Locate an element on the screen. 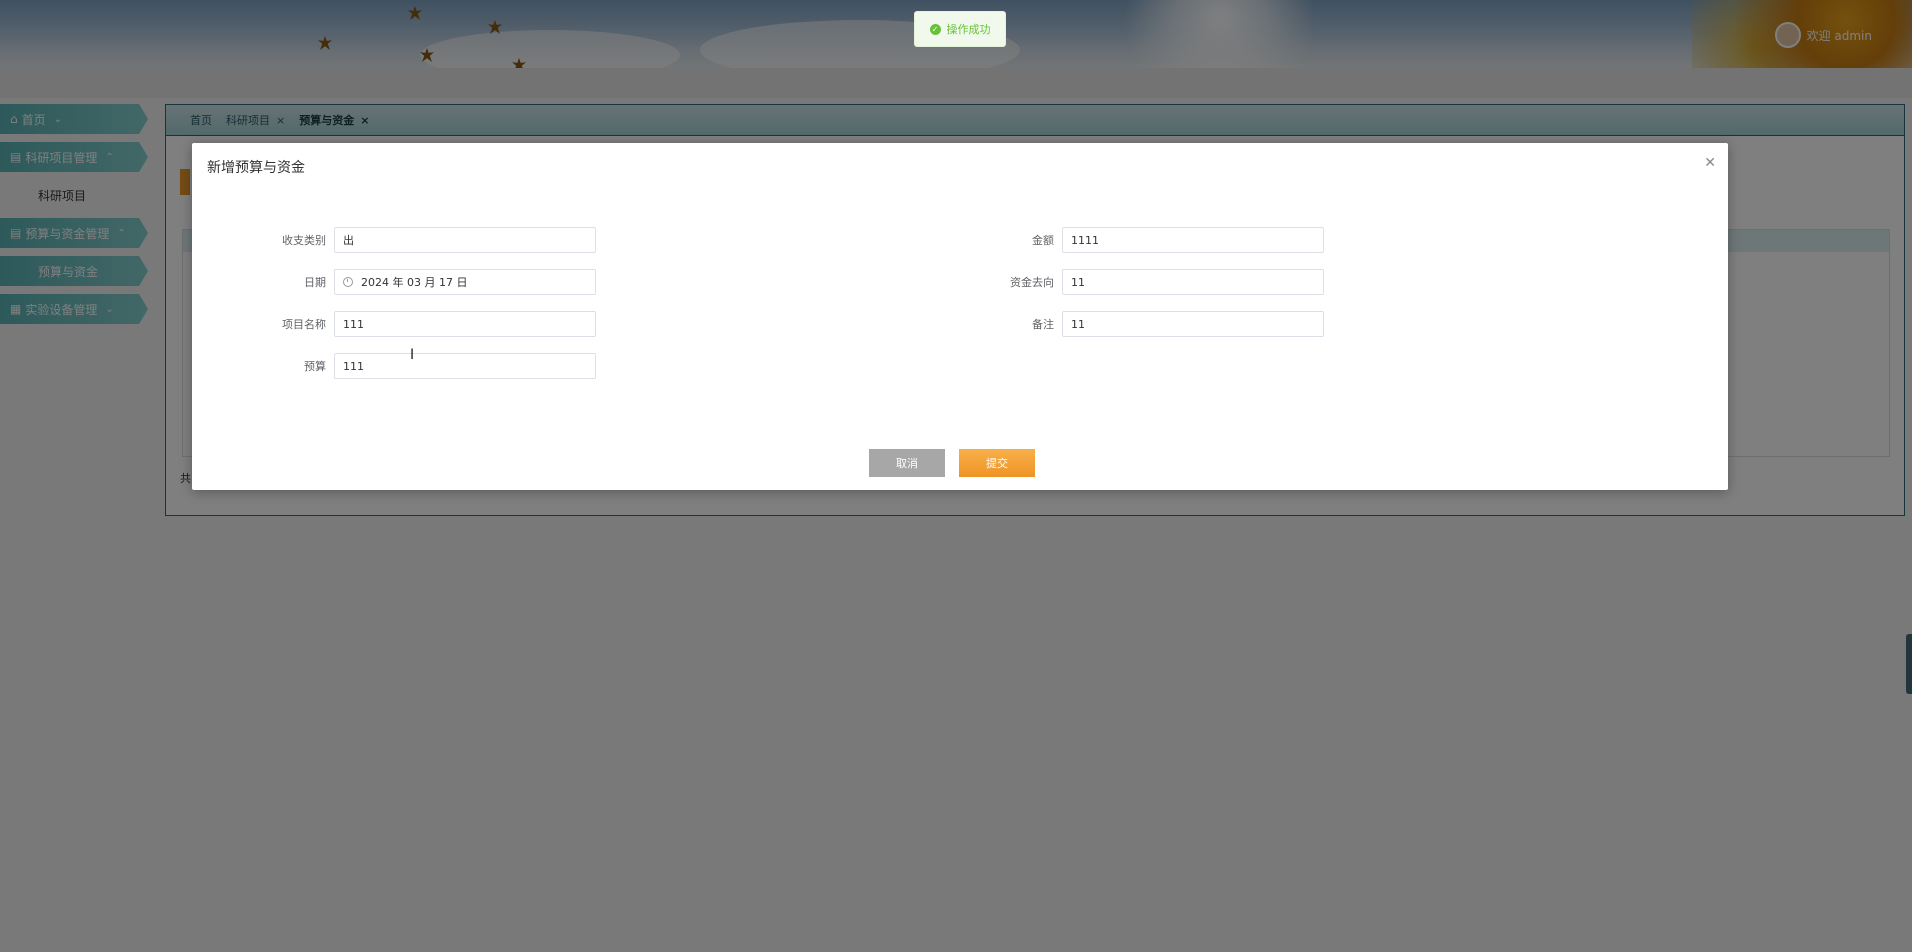 The height and width of the screenshot is (952, 1912). field-label: 日期 is located at coordinates (315, 282).